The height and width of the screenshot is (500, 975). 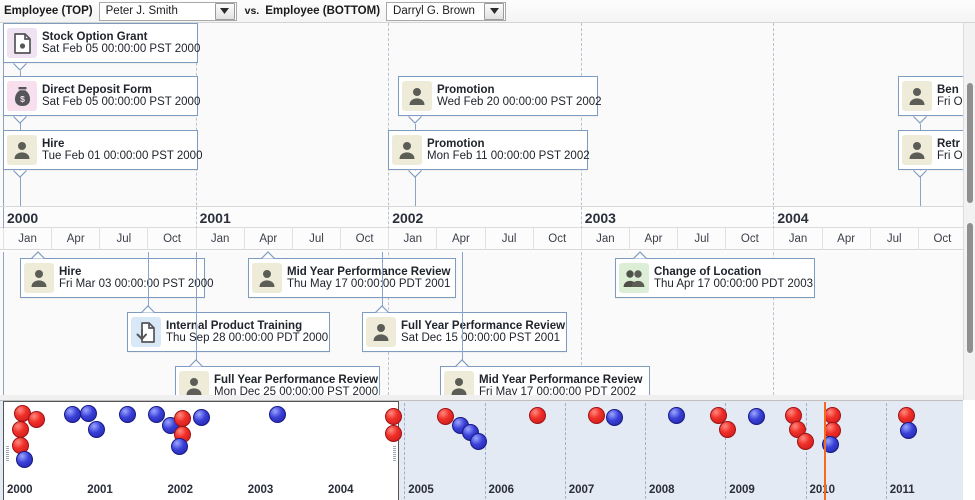 What do you see at coordinates (260, 490) in the screenshot?
I see `overview-year-label-2003: 2003` at bounding box center [260, 490].